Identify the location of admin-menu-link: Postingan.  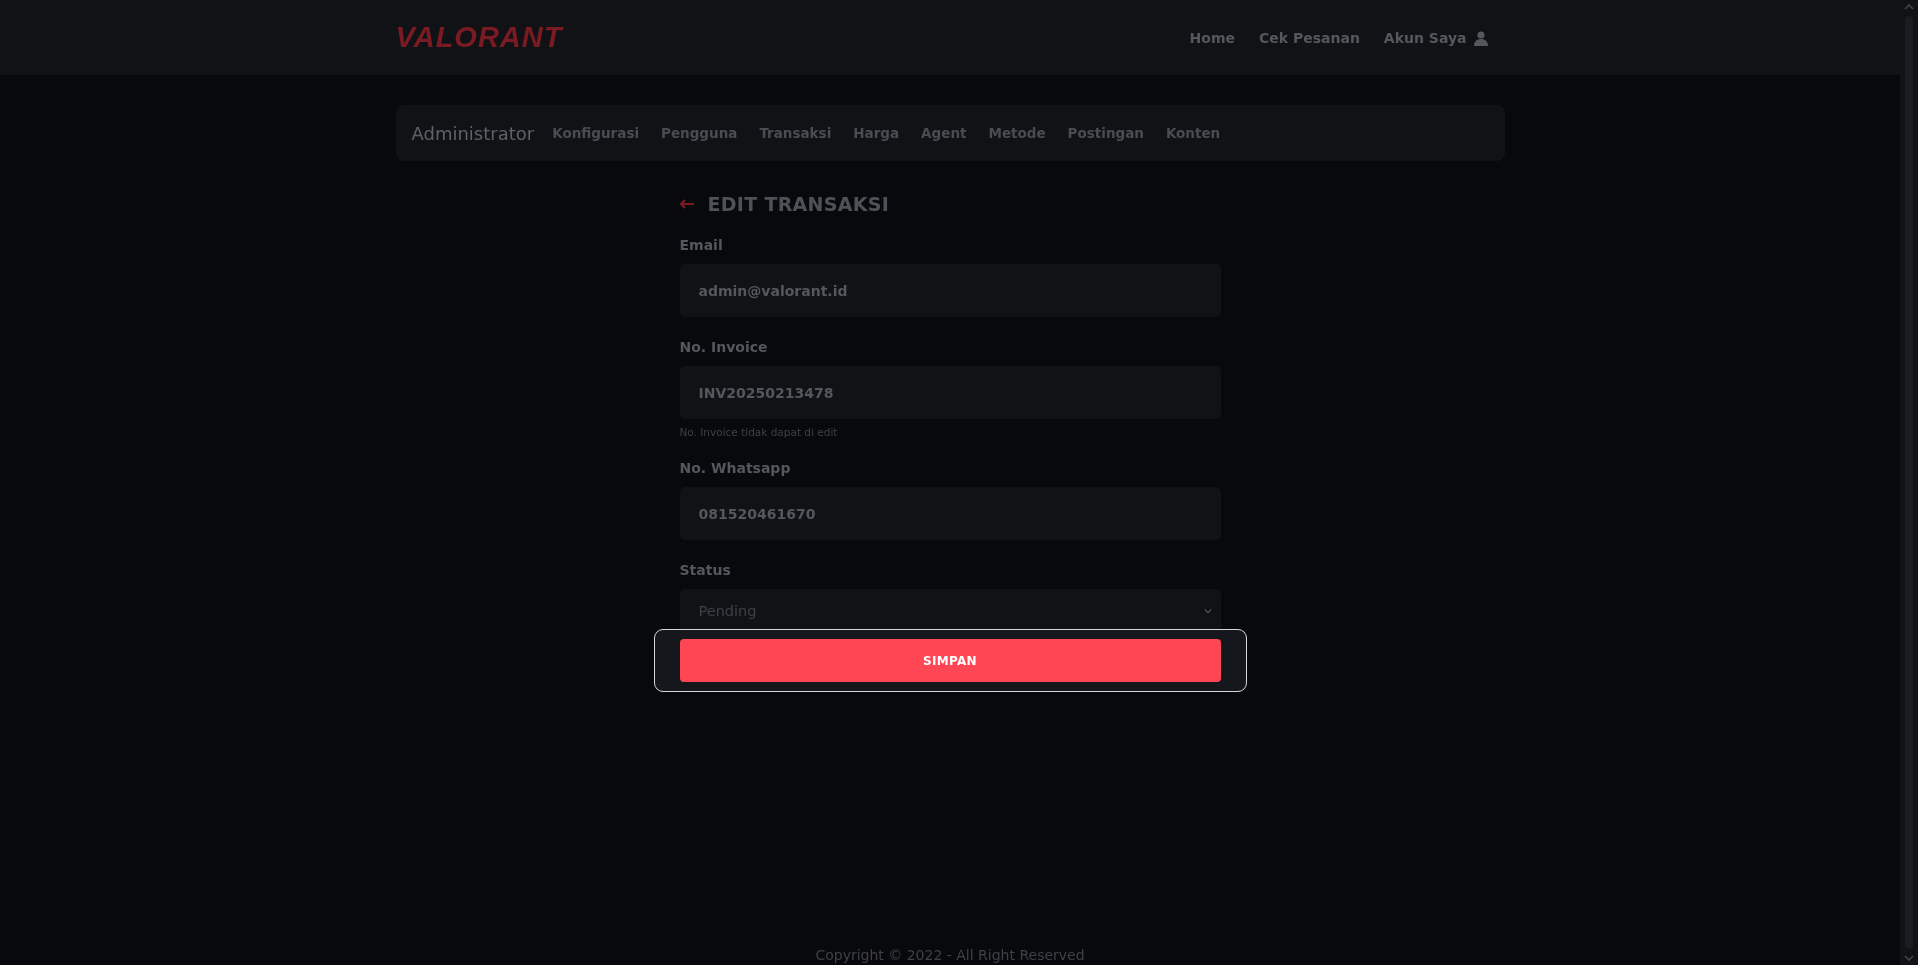
(1105, 133).